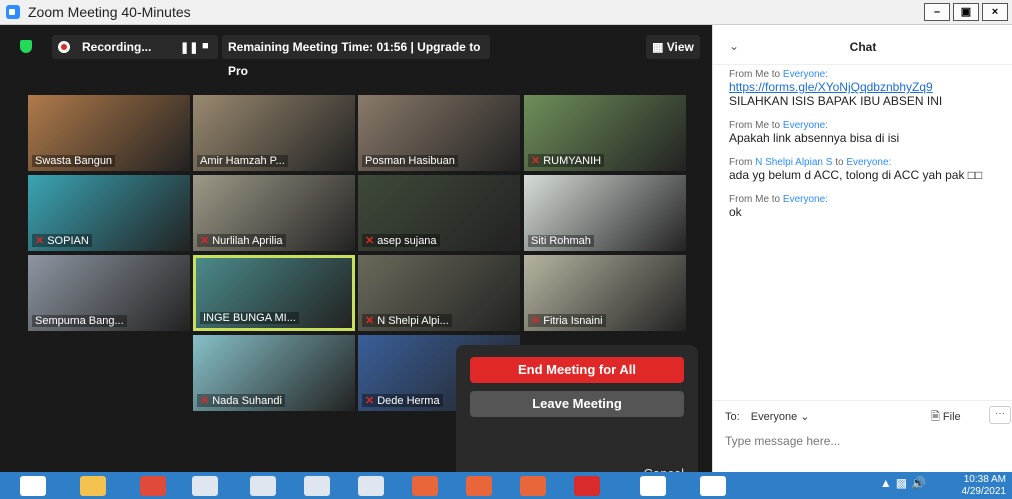 This screenshot has height=499, width=1012. I want to click on recipient-dropdown: Everyone ⌄, so click(780, 417).